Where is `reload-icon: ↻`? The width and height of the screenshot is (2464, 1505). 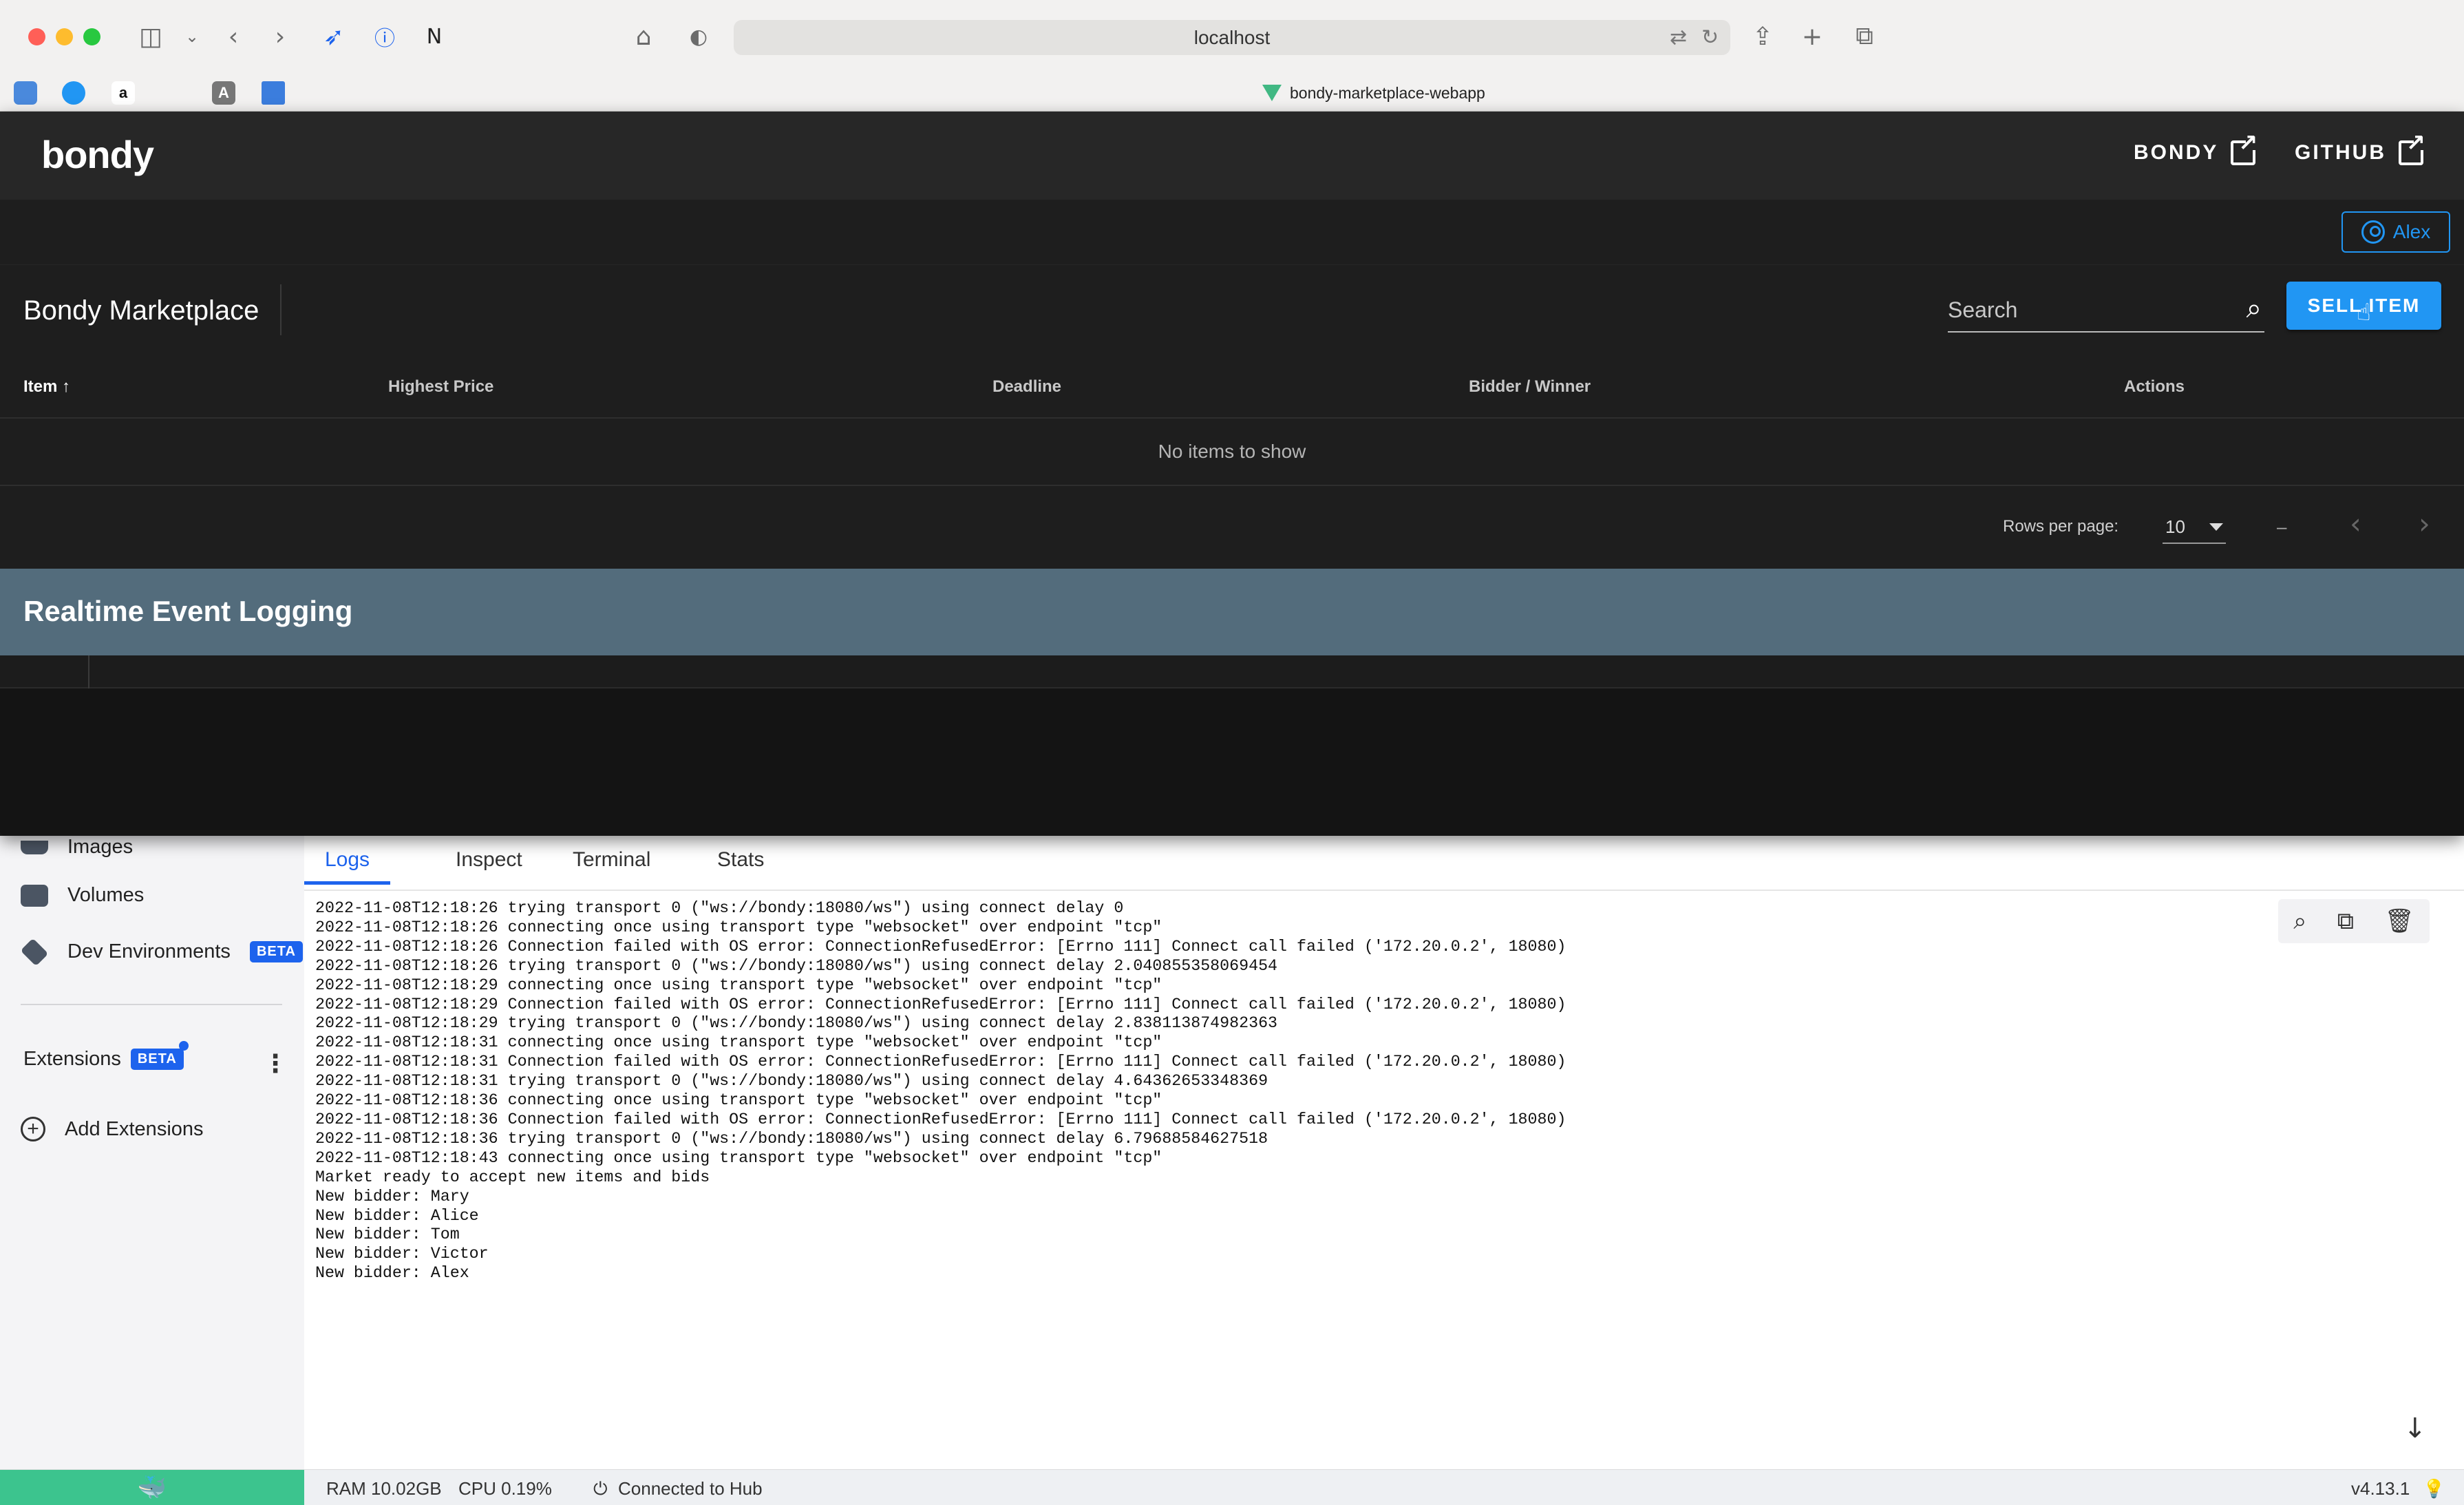 reload-icon: ↻ is located at coordinates (1710, 37).